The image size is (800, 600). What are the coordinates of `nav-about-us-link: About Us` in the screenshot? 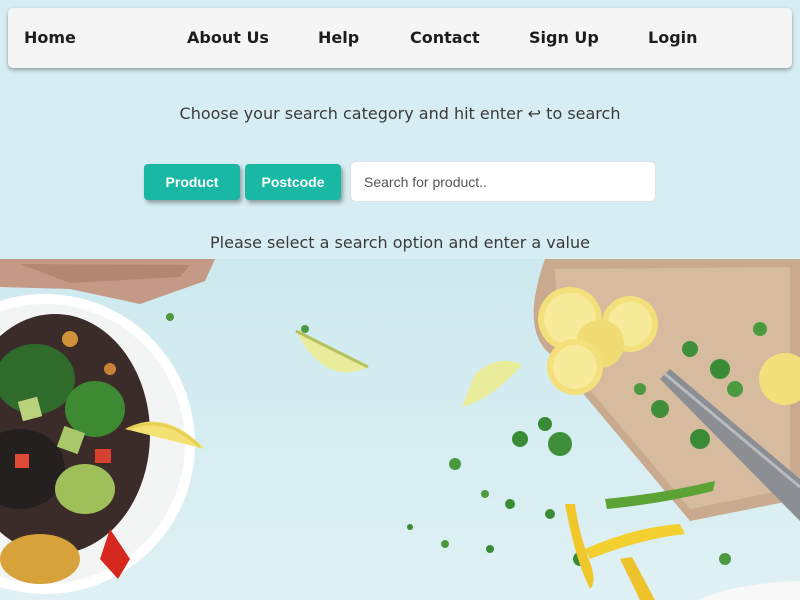 It's located at (228, 38).